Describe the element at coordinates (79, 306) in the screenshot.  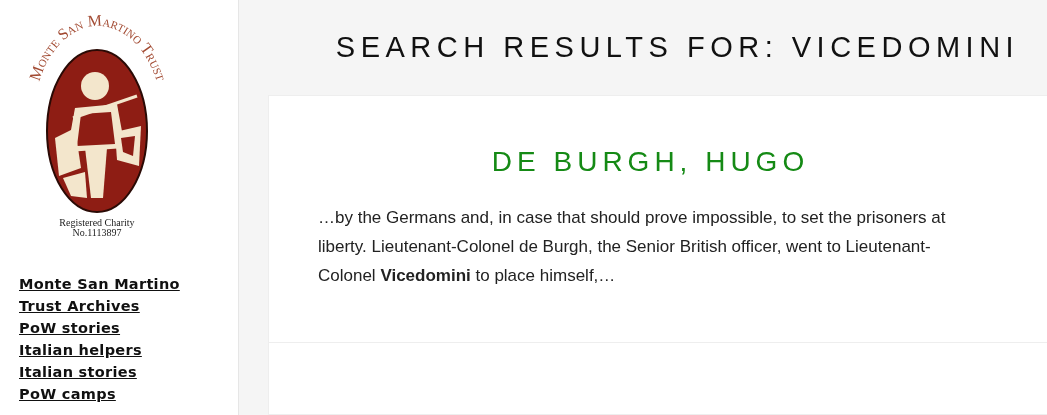
I see `nav-link: Trust Archives` at that location.